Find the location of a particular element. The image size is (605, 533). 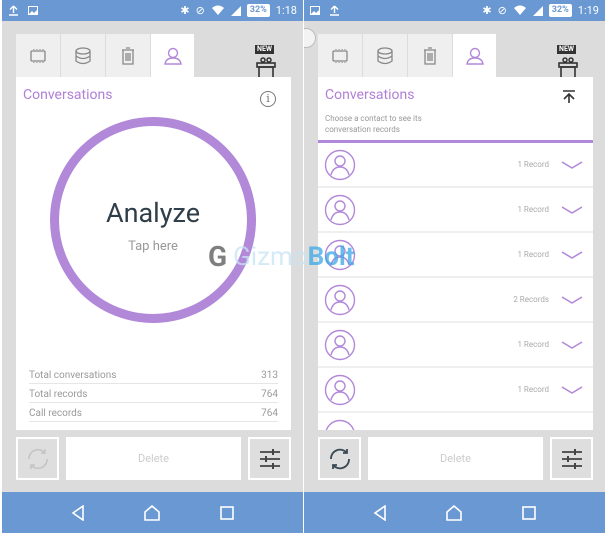

floating-touch-indicator is located at coordinates (310, 38).